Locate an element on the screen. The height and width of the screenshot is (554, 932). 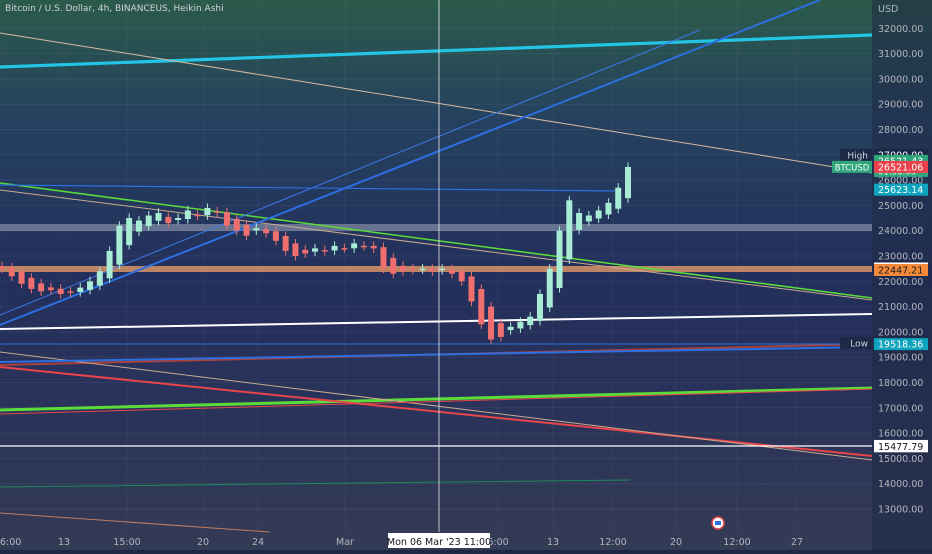
y-tick-label: 18000.00 is located at coordinates (900, 383).